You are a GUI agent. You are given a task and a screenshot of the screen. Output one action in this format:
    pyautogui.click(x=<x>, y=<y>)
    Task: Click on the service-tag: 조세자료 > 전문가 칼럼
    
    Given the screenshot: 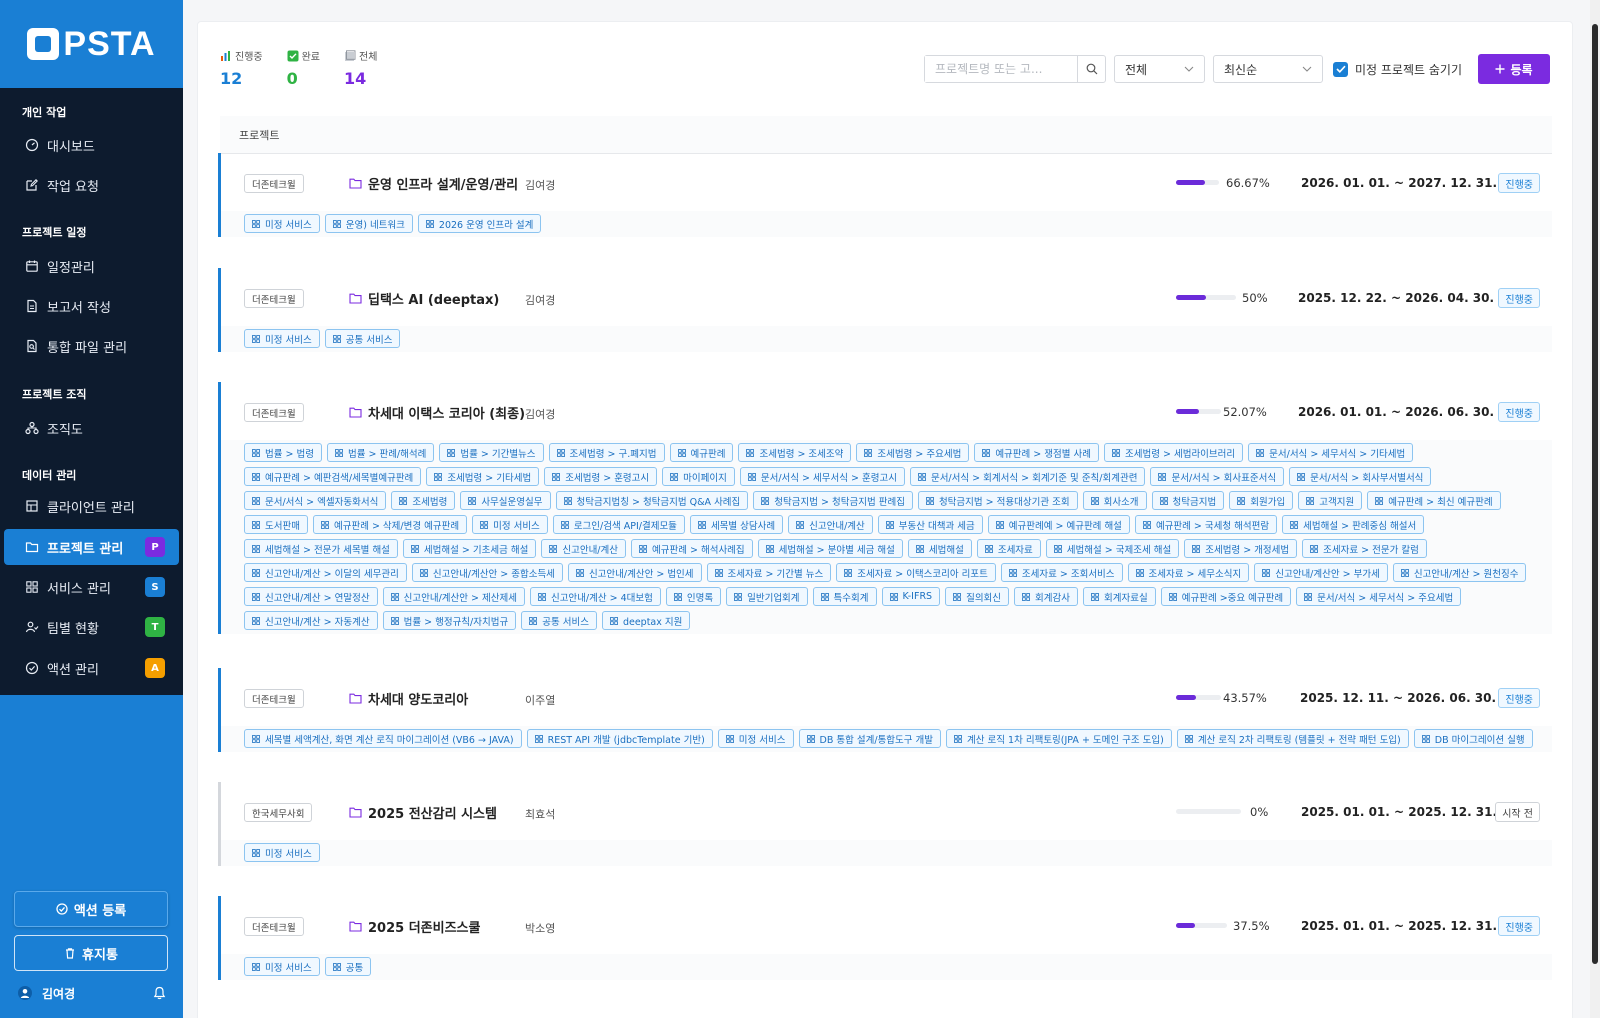 What is the action you would take?
    pyautogui.click(x=1364, y=548)
    